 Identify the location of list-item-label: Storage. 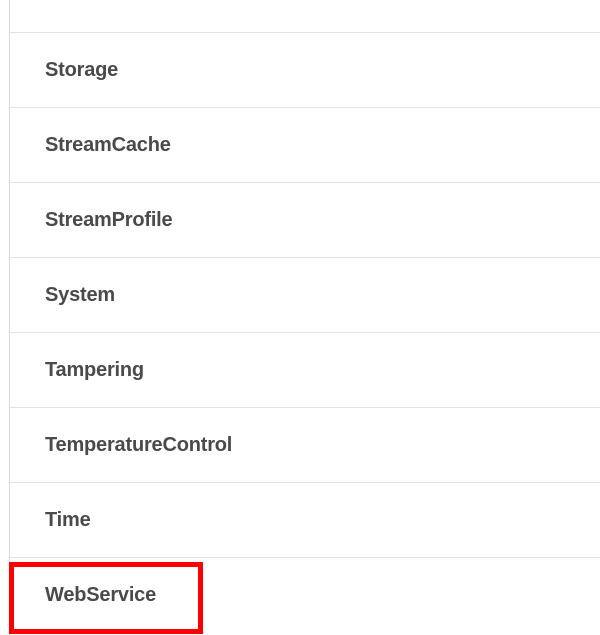
(82, 69).